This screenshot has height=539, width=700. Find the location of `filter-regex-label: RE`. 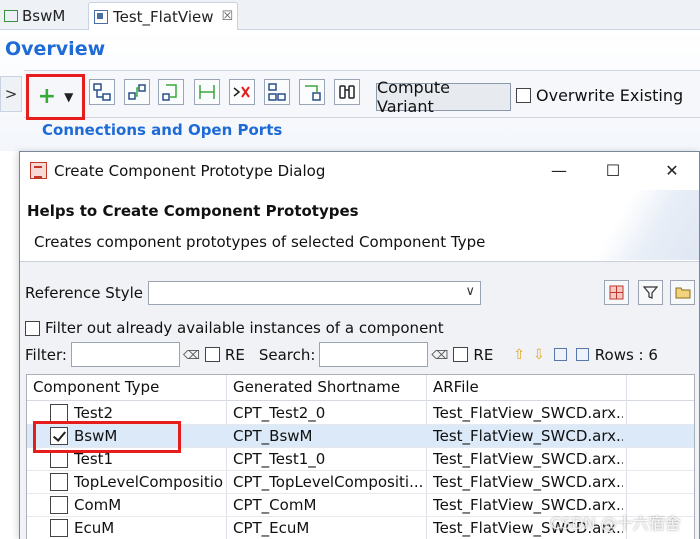

filter-regex-label: RE is located at coordinates (234, 354).